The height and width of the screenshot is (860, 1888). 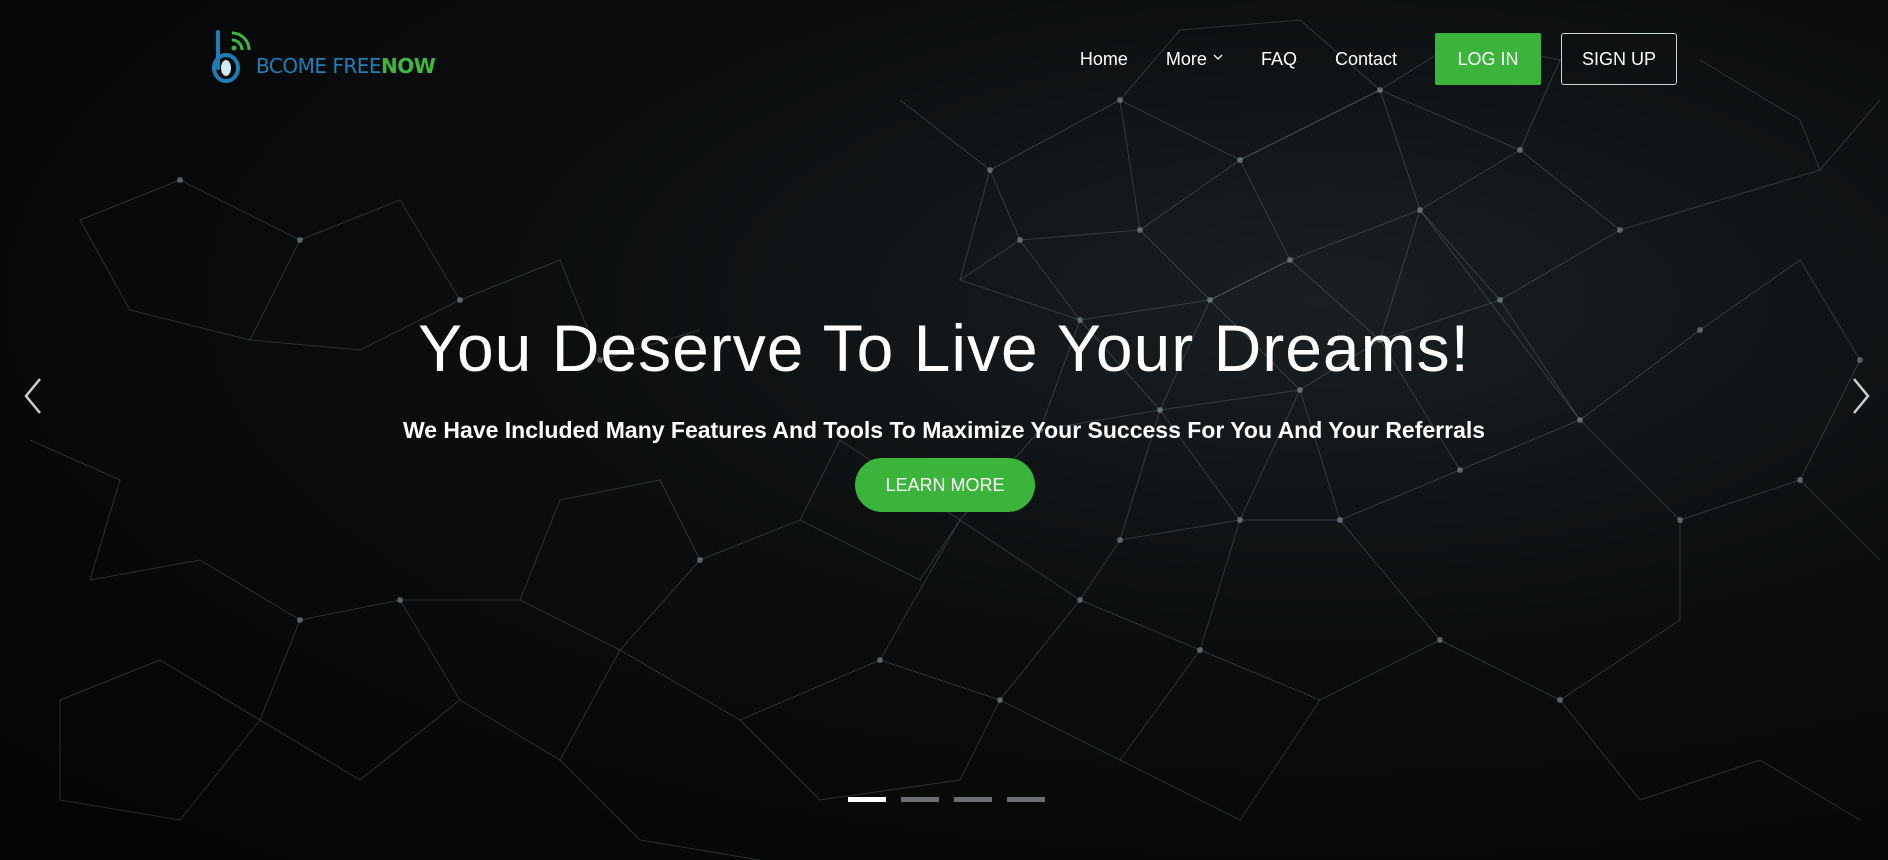 I want to click on nav-item-faq: FAQ, so click(x=1279, y=59).